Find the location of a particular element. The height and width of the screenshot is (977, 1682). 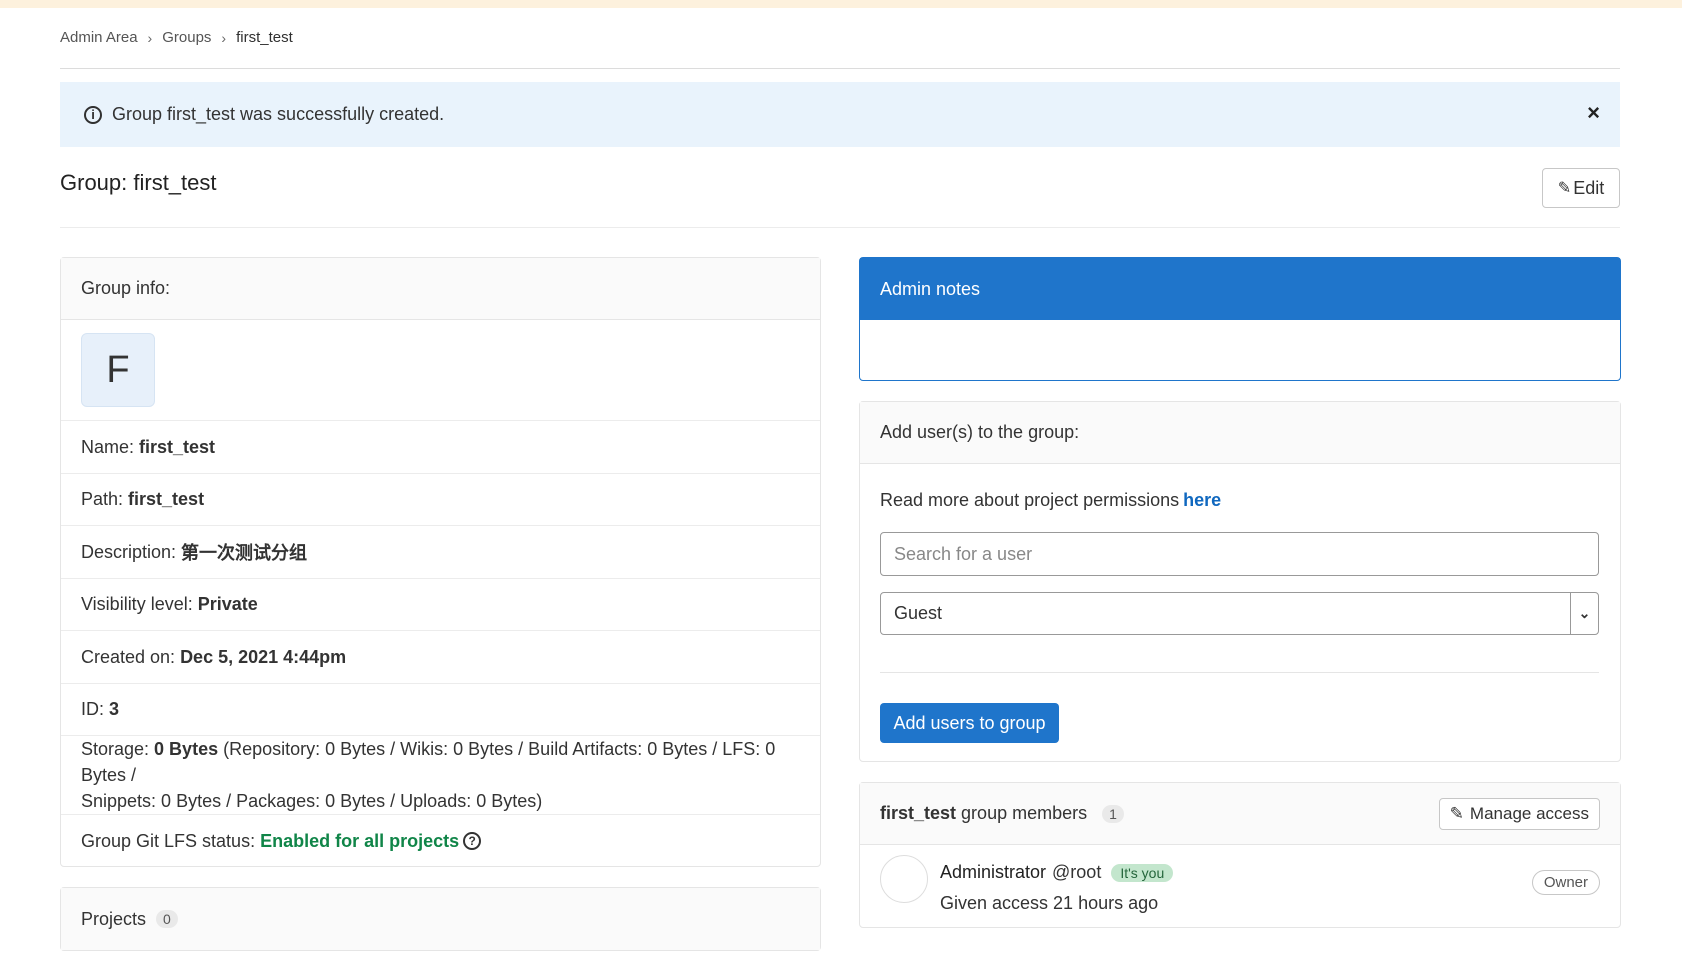

breadcrumb: Admin Area › Groups › first_test is located at coordinates (176, 37).